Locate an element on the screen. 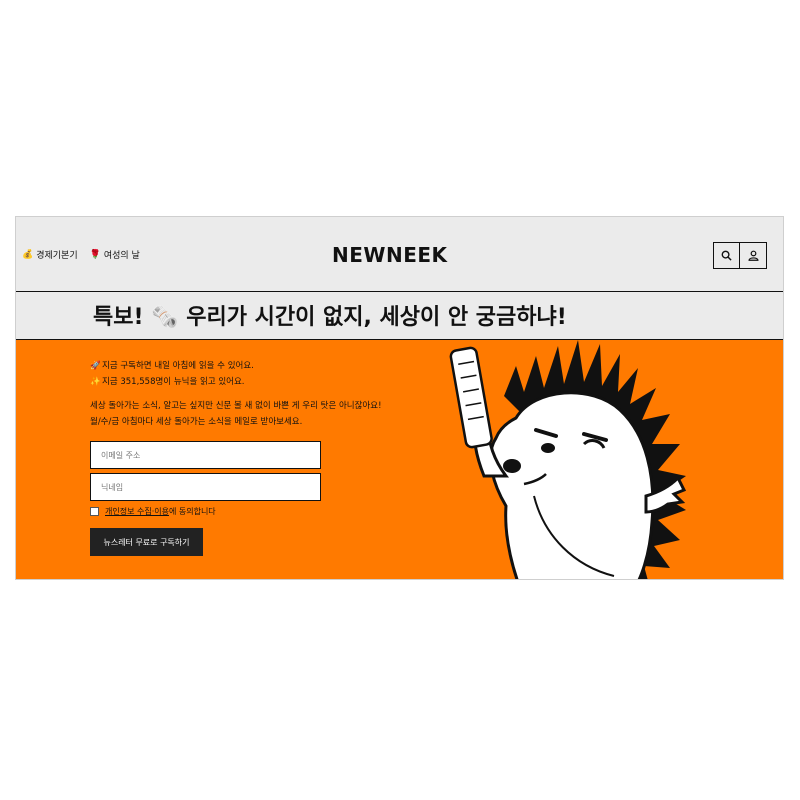  sparkle-icon: ✨ is located at coordinates (95, 382).